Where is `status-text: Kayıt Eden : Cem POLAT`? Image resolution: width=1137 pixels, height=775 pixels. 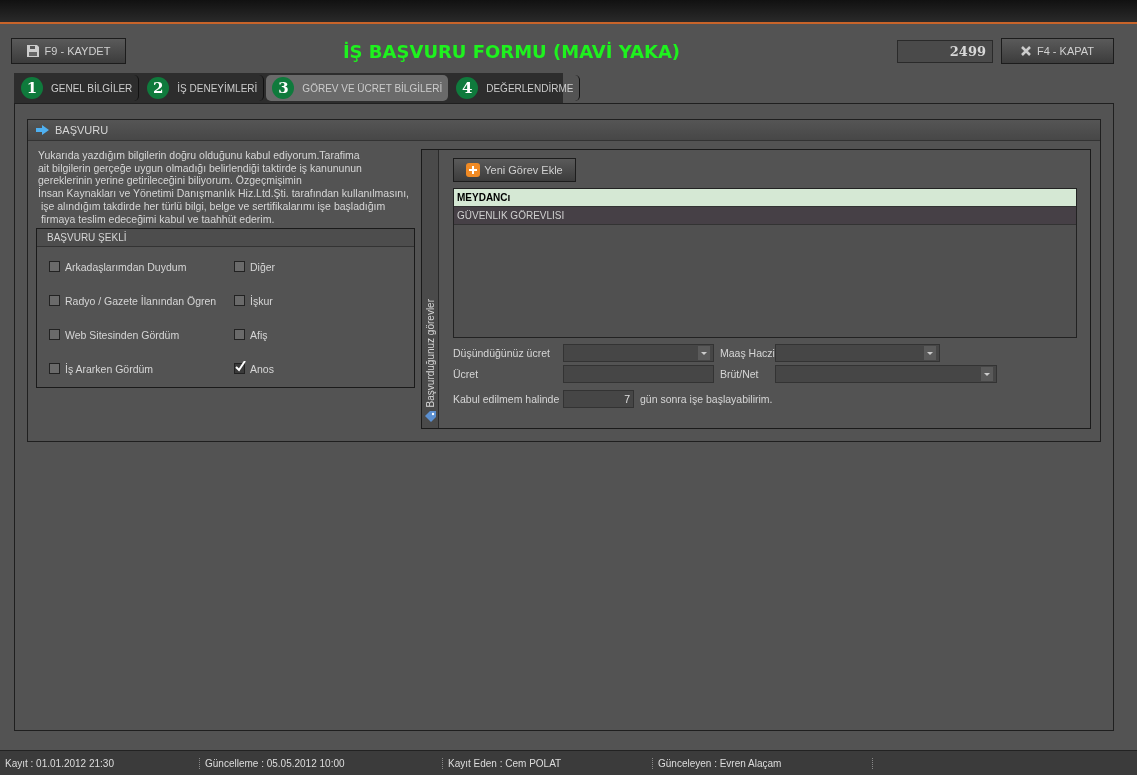
status-text: Kayıt Eden : Cem POLAT is located at coordinates (548, 763).